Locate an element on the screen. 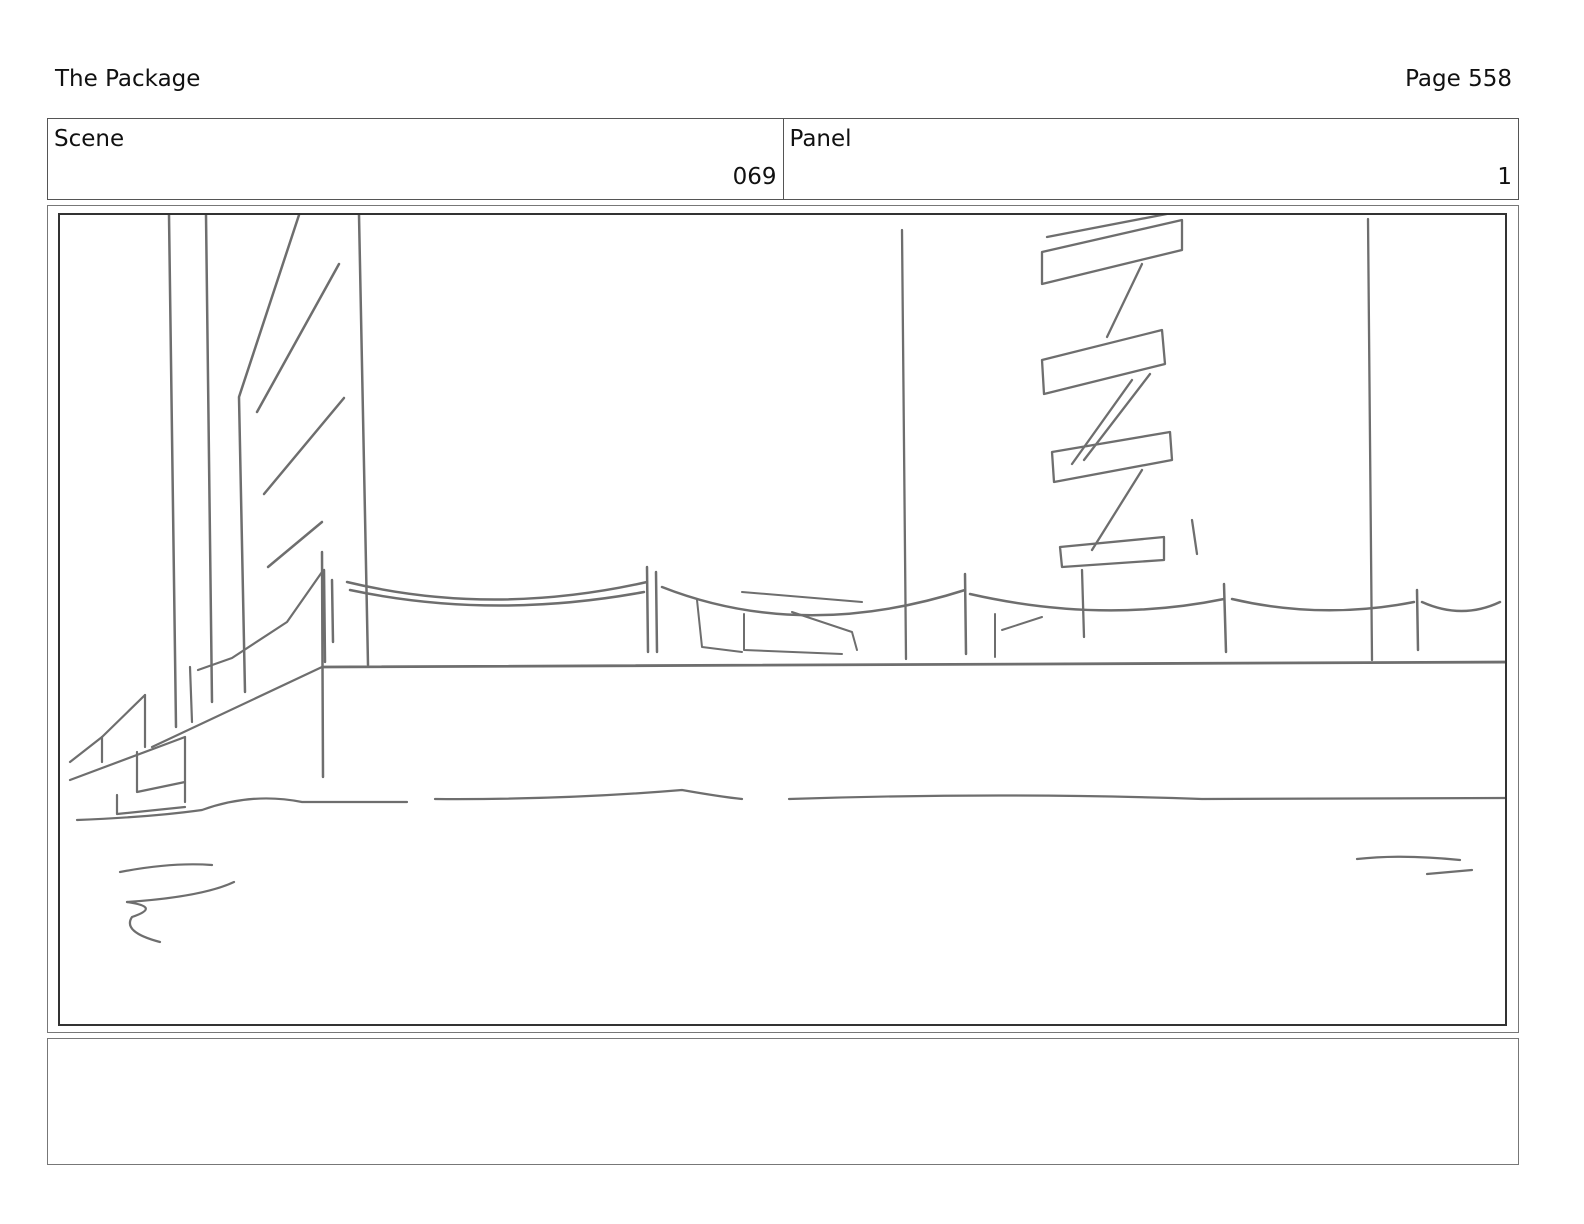  scene-panel-info: Scene 069 Panel 1 is located at coordinates (783, 159).